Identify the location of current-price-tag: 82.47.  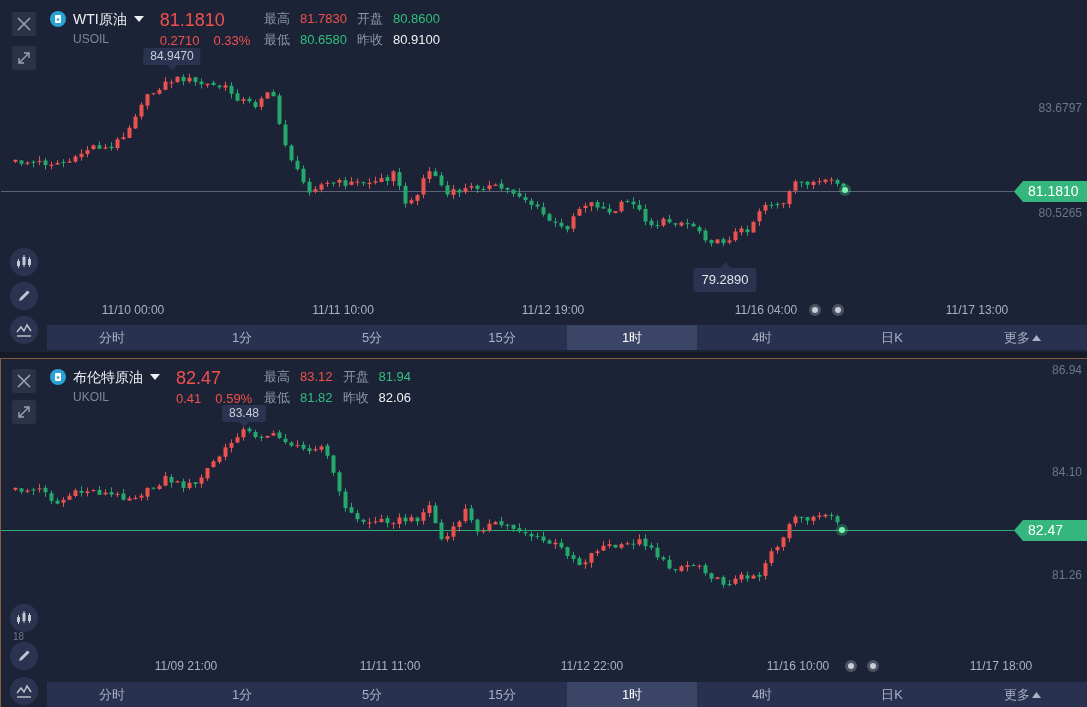
(1050, 530).